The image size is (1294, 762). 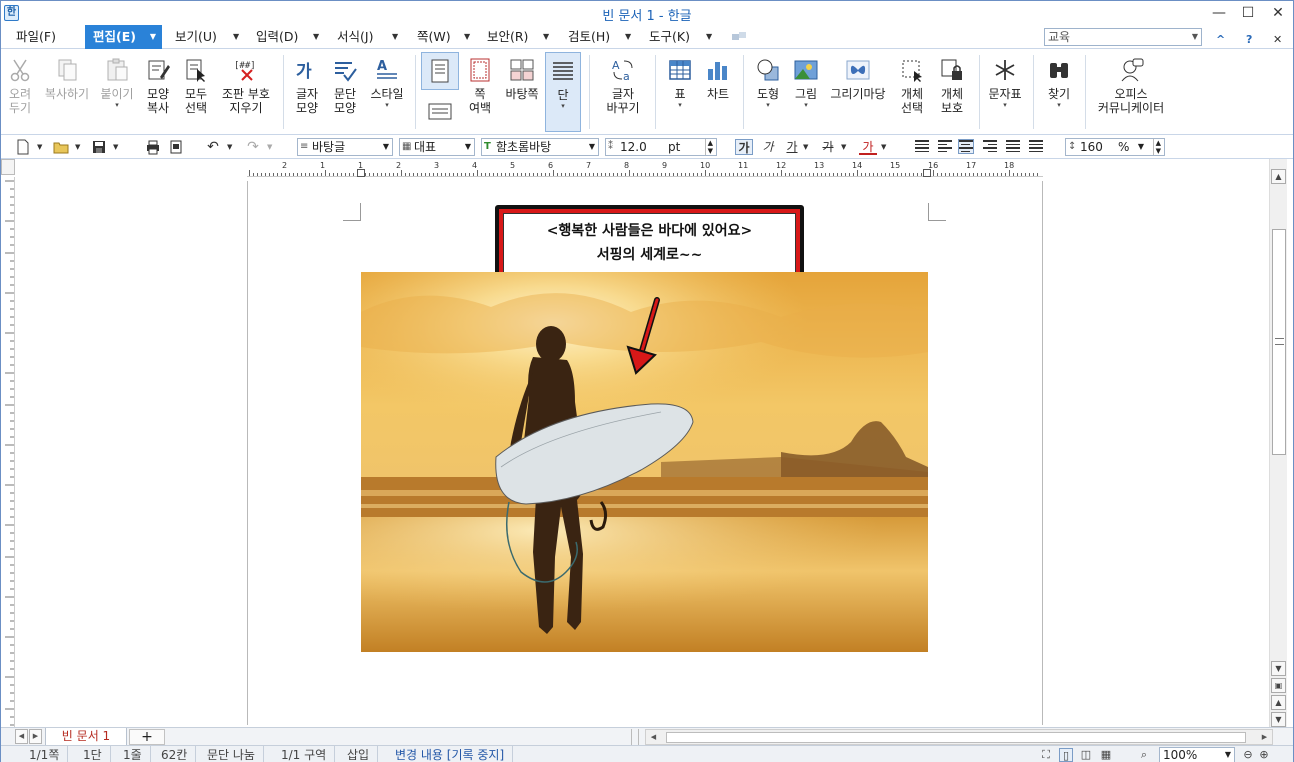 I want to click on find-button: 찾기 ▾, so click(x=1059, y=81).